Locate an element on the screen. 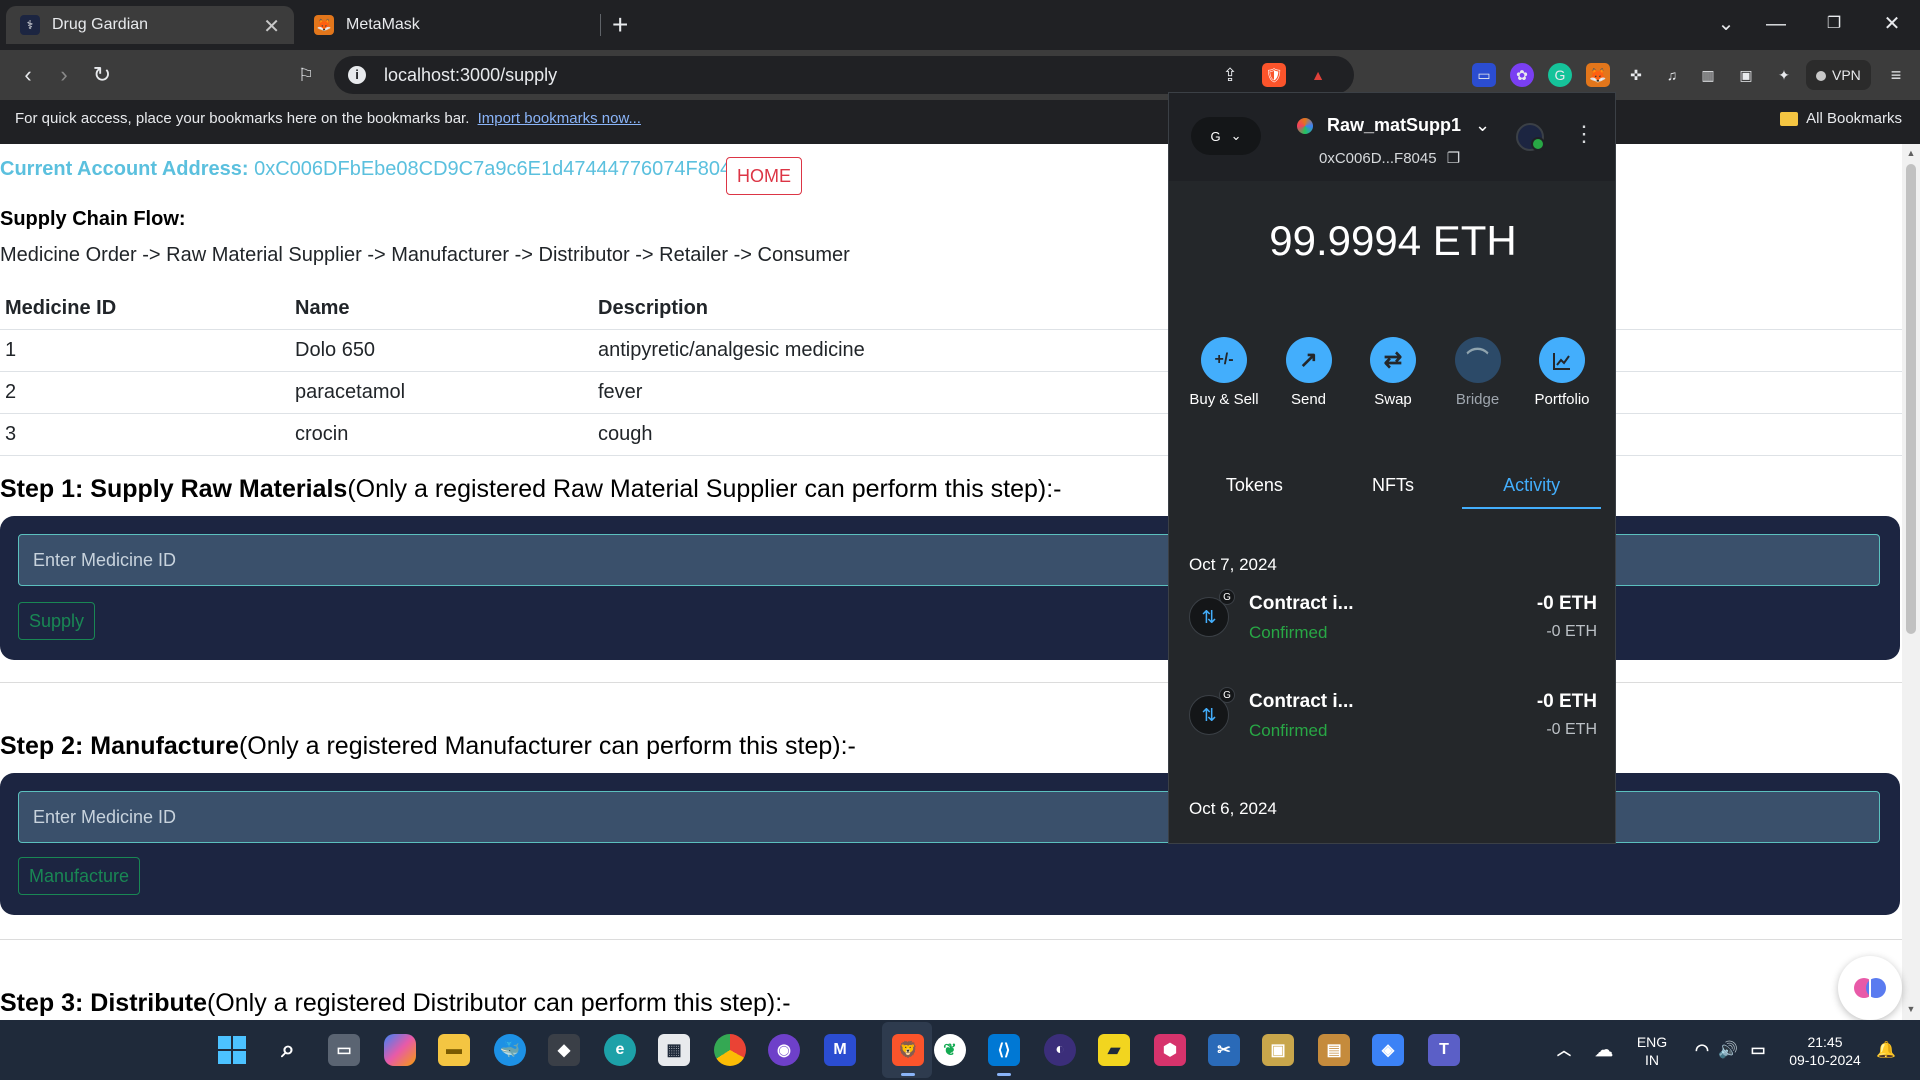  tab-search-chevron-icon: ⌄ is located at coordinates (1726, 24).